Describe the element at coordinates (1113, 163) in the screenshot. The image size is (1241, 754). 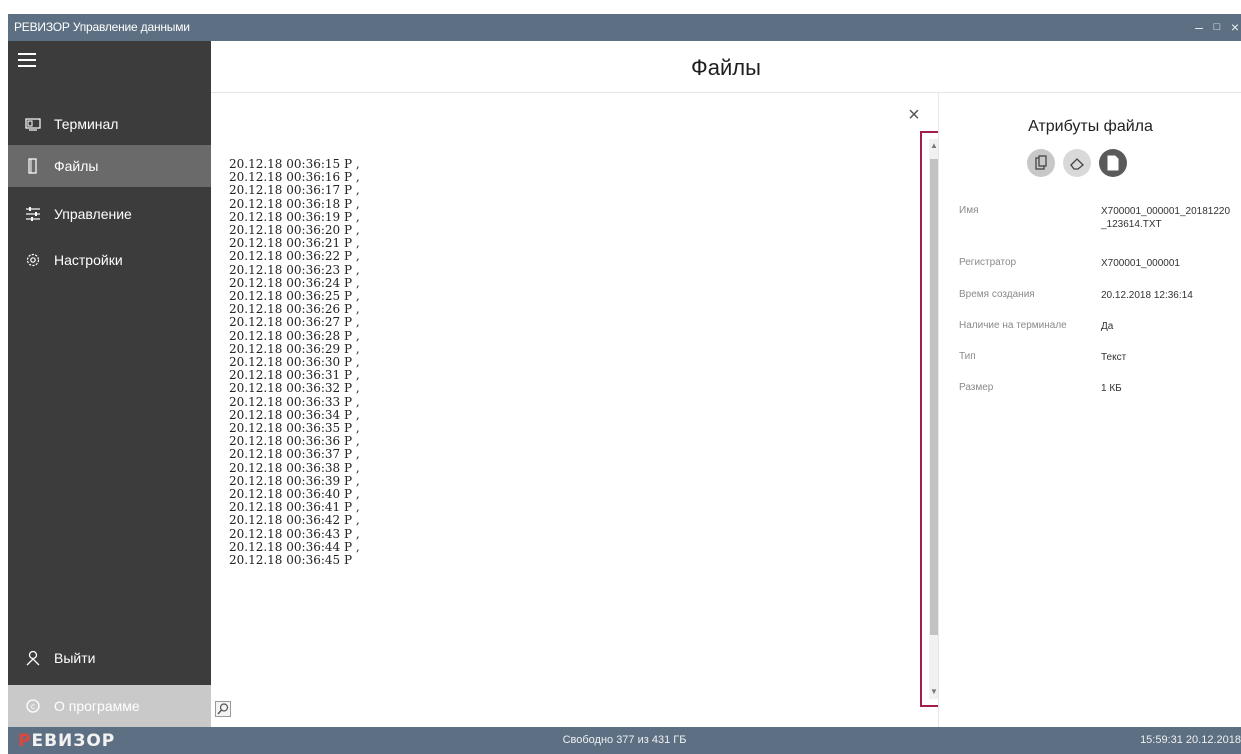
I see `file-icon` at that location.